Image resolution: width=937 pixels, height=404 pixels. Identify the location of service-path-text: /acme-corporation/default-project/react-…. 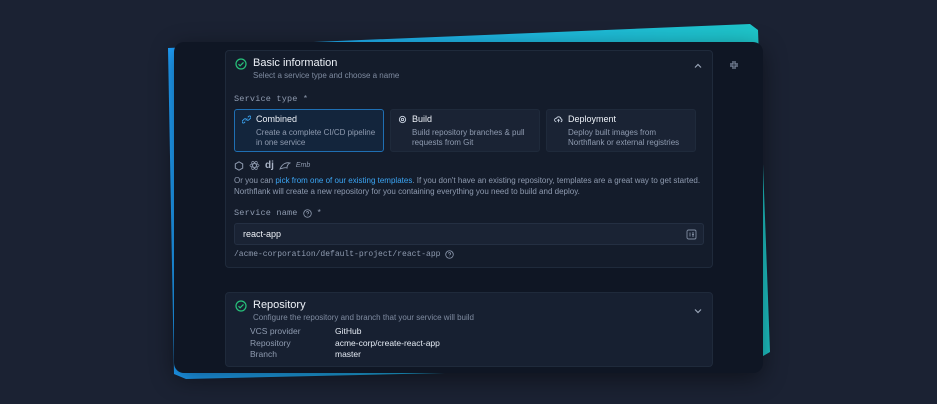
(337, 254).